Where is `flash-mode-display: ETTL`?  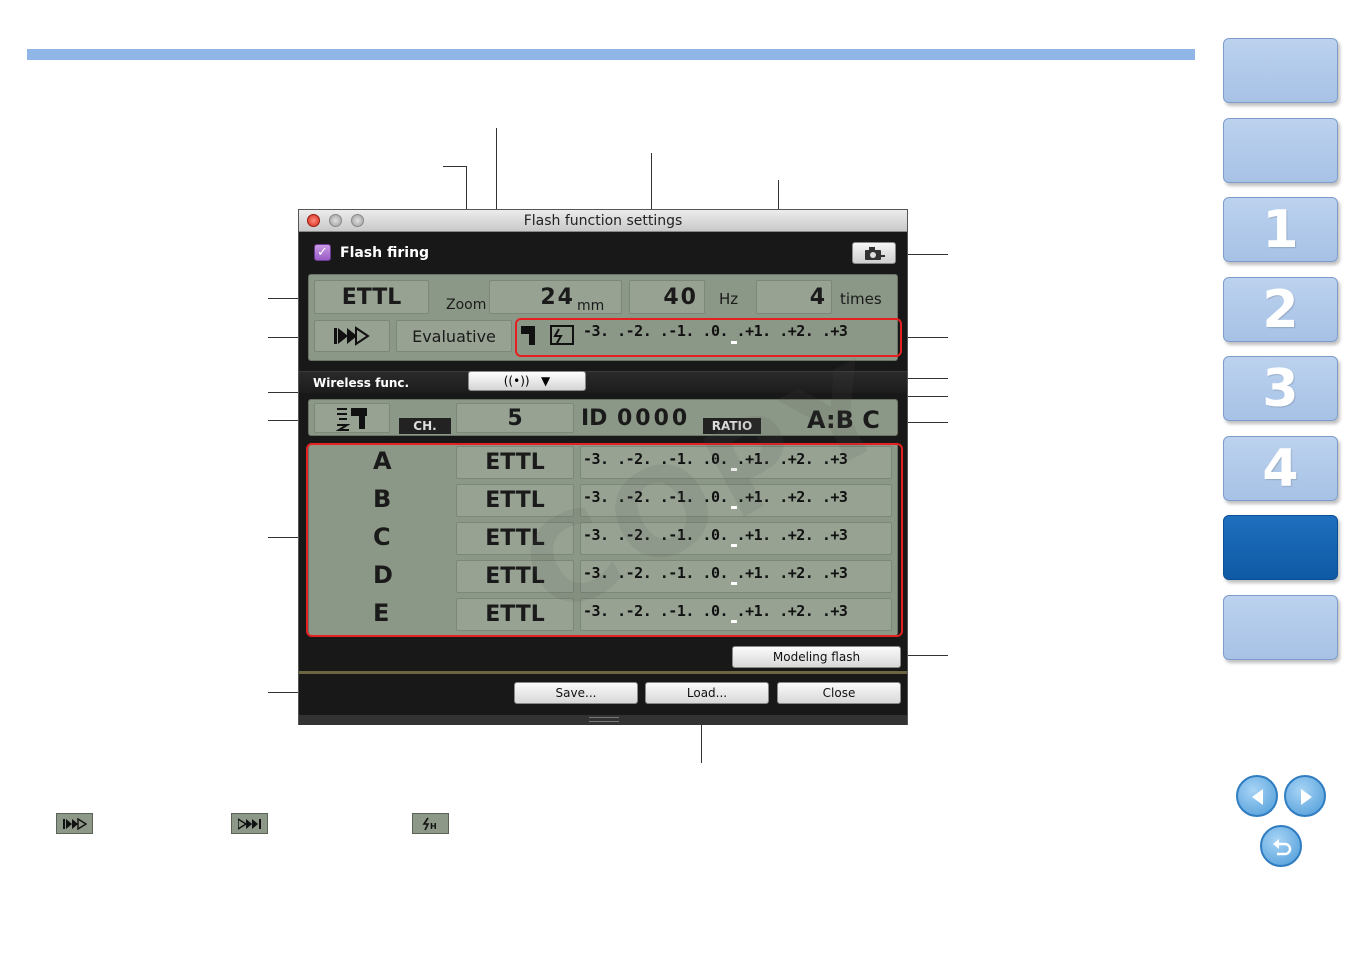 flash-mode-display: ETTL is located at coordinates (371, 297).